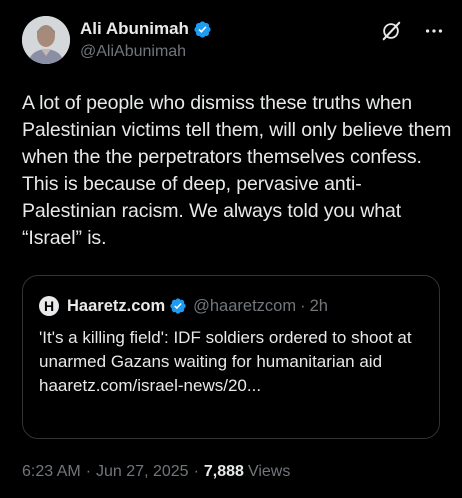 The image size is (462, 498). What do you see at coordinates (244, 306) in the screenshot?
I see `quoted-author-handle: @haaretzcom` at bounding box center [244, 306].